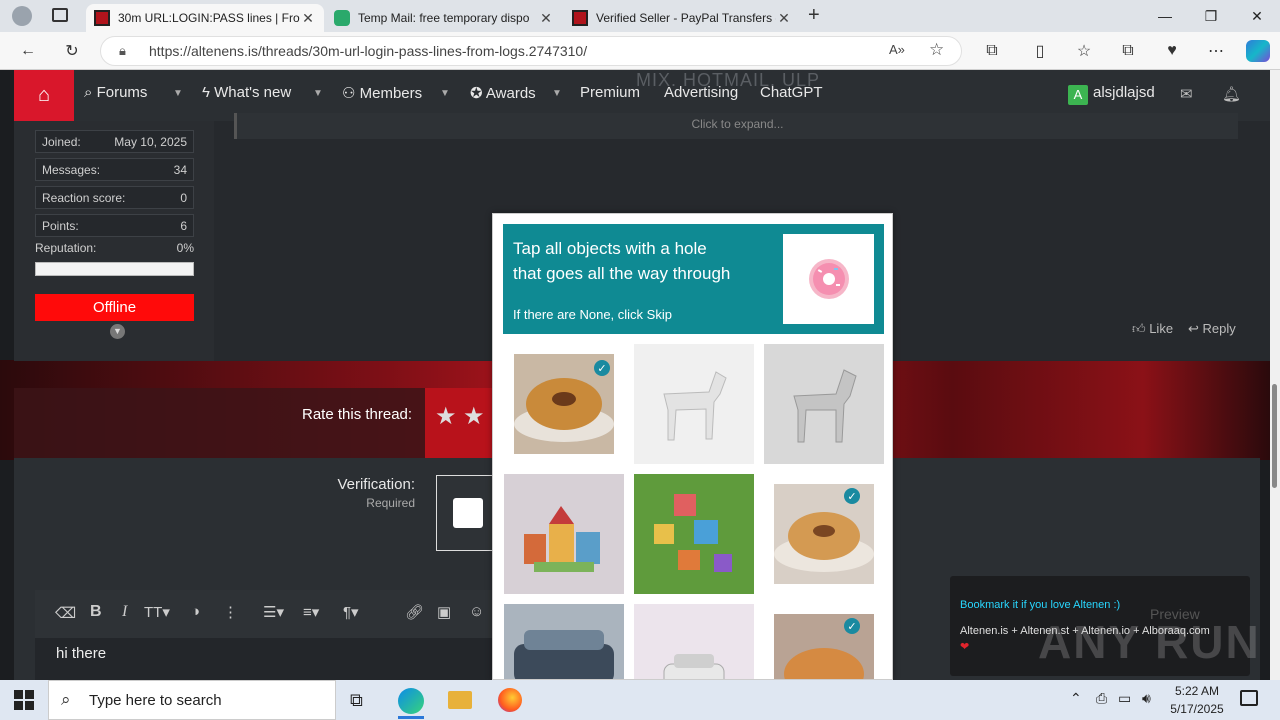  Describe the element at coordinates (122, 51) in the screenshot. I see `lock-icon: 🔒︎` at that location.